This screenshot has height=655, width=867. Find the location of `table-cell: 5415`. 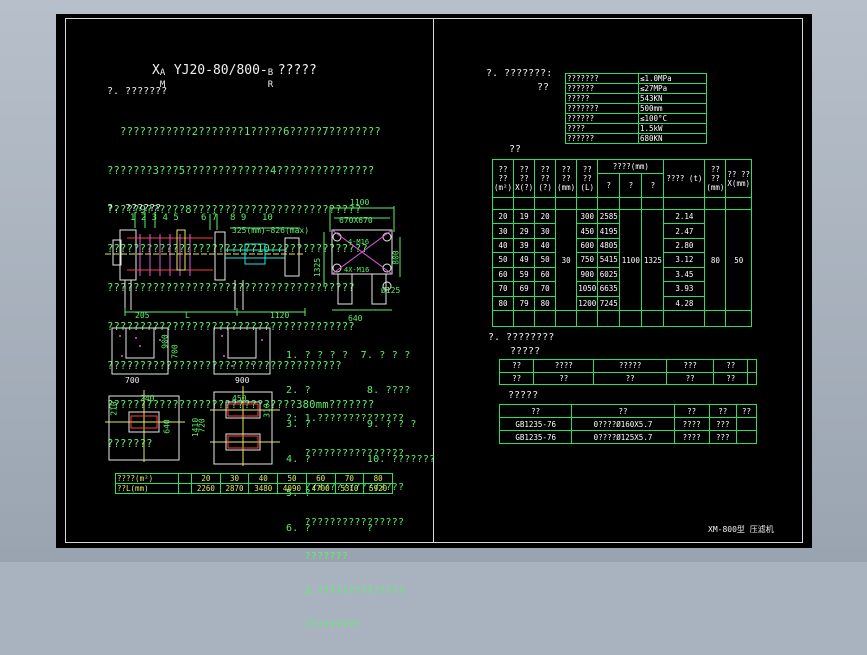

table-cell: 5415 is located at coordinates (609, 260).